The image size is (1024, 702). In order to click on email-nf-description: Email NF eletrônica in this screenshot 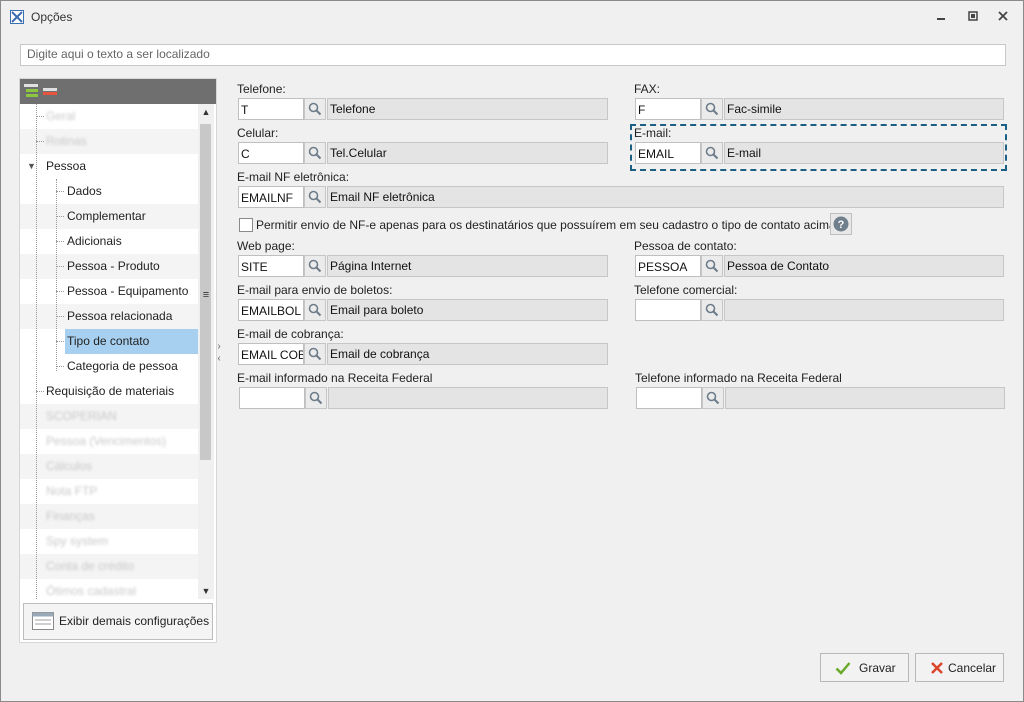, I will do `click(665, 197)`.